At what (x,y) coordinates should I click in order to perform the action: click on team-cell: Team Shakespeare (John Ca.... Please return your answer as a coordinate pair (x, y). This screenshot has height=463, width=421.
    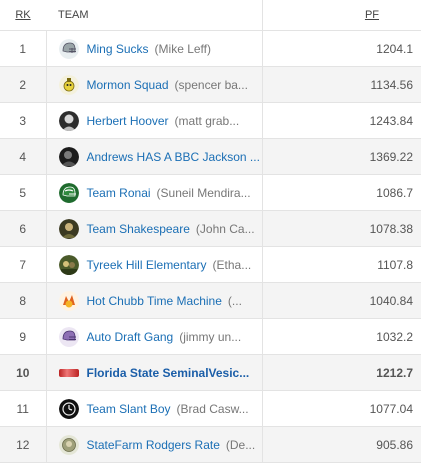
    Looking at the image, I should click on (154, 229).